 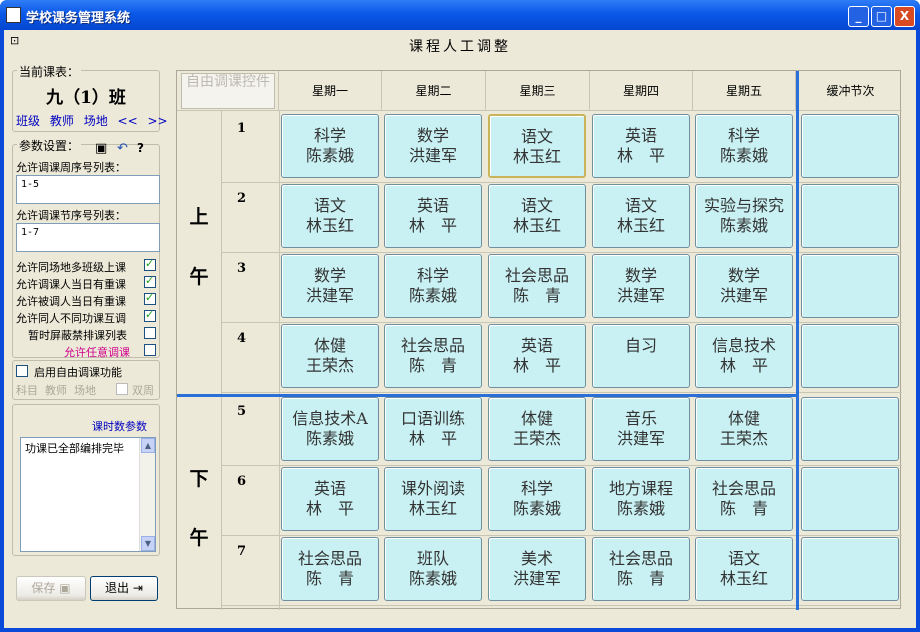 I want to click on period-number: 1, so click(x=242, y=128).